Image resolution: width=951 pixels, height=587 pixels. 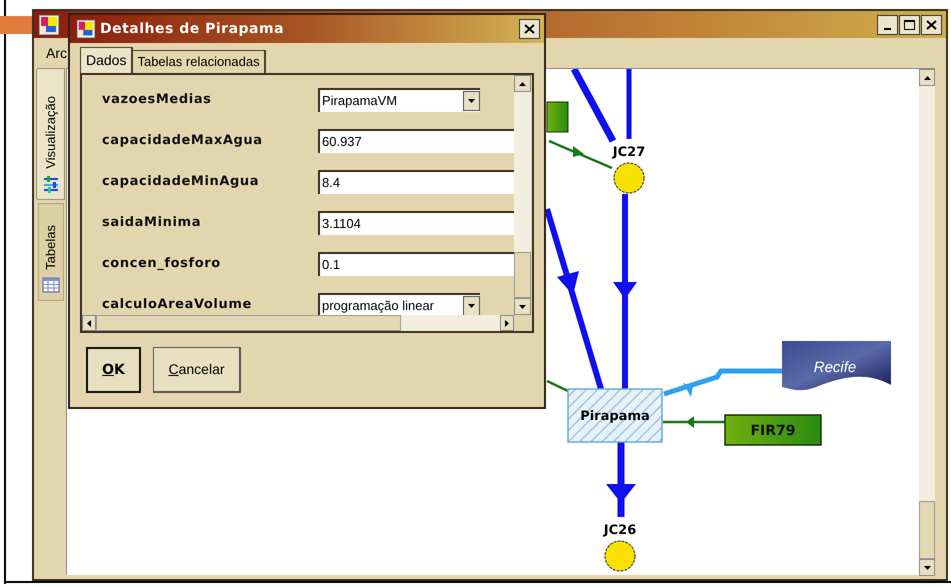 What do you see at coordinates (180, 181) in the screenshot?
I see `property-label: capacidadeMinAgua` at bounding box center [180, 181].